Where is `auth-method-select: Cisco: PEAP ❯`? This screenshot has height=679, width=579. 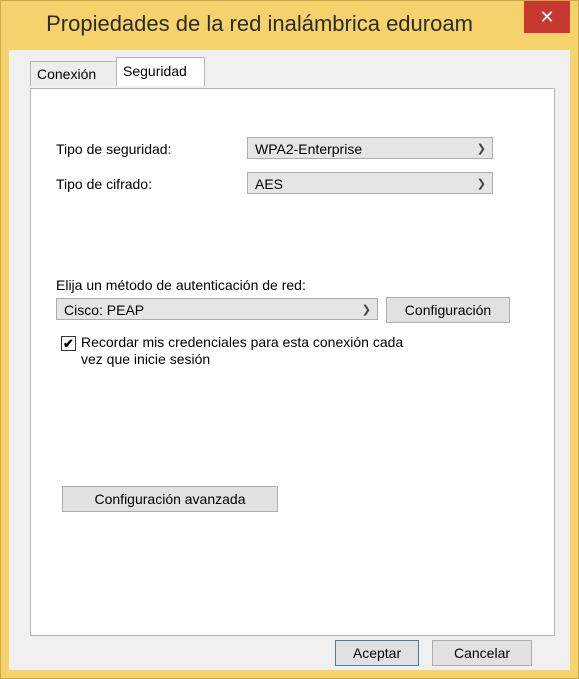 auth-method-select: Cisco: PEAP ❯ is located at coordinates (217, 309).